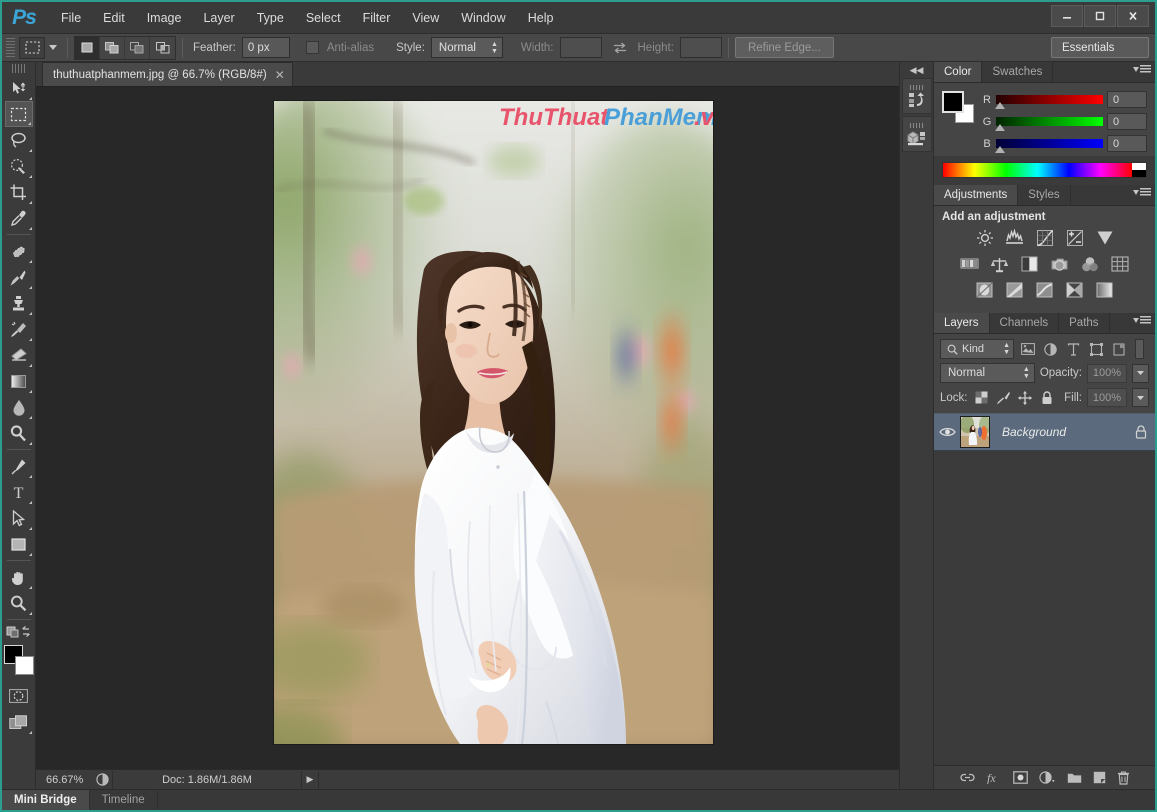 The height and width of the screenshot is (812, 1157). I want to click on red-slider-track, so click(1049, 102).